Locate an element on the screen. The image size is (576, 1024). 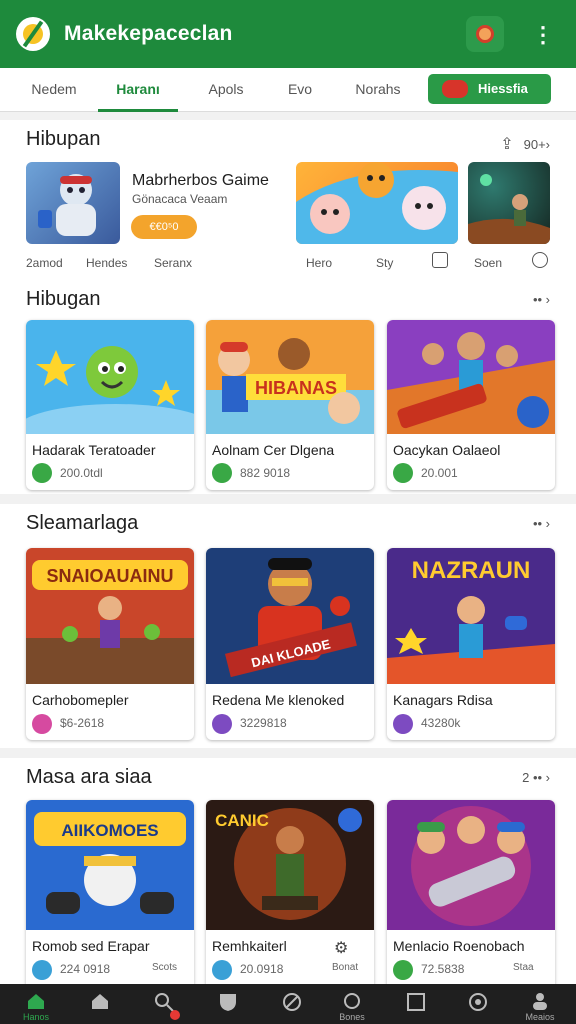
game-card-title: Aolnam Cer Dlgena is located at coordinates (273, 450).